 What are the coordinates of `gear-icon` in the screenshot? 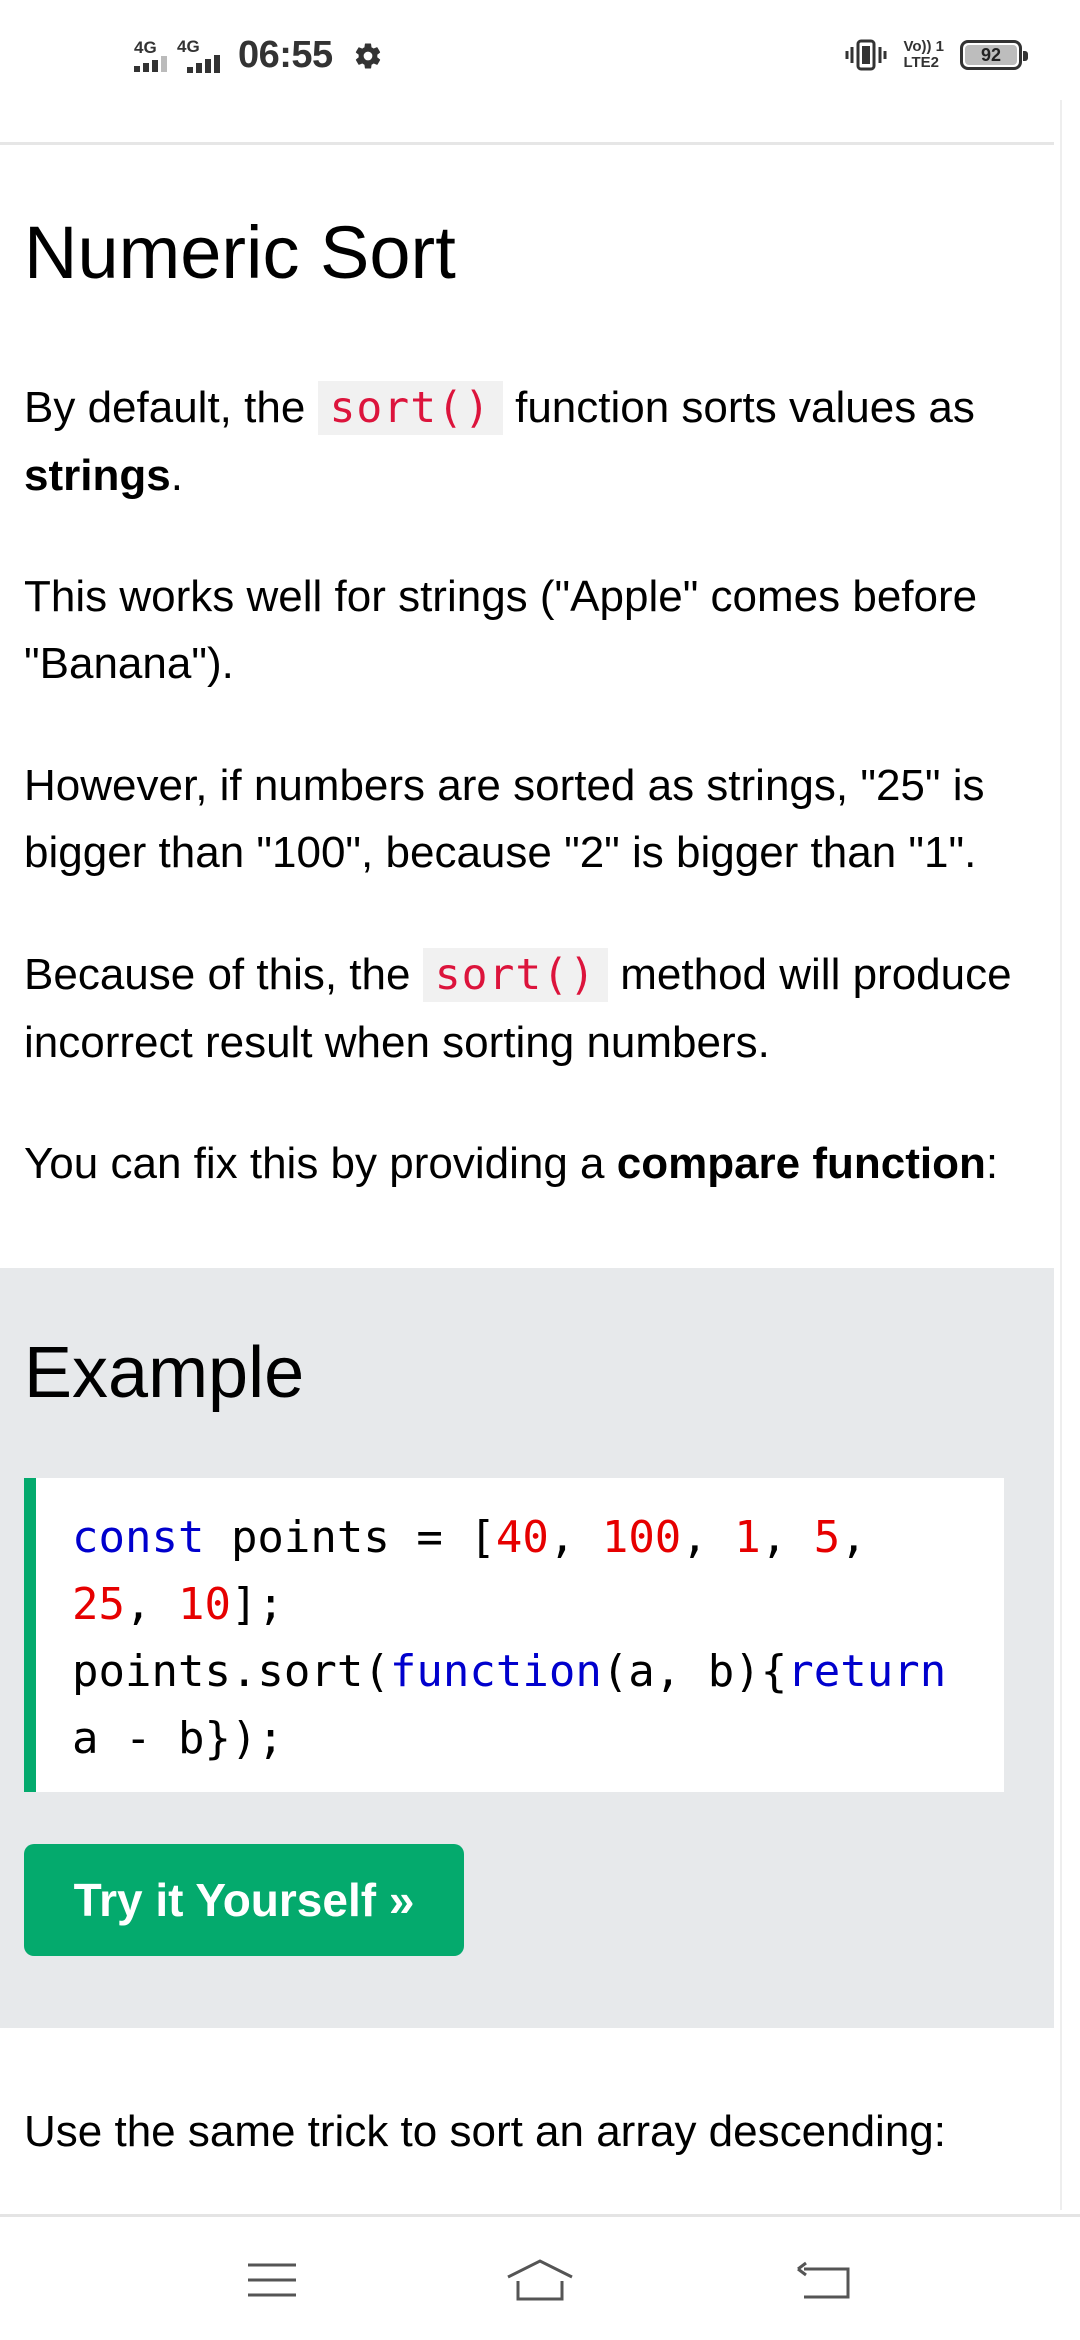 It's located at (367, 56).